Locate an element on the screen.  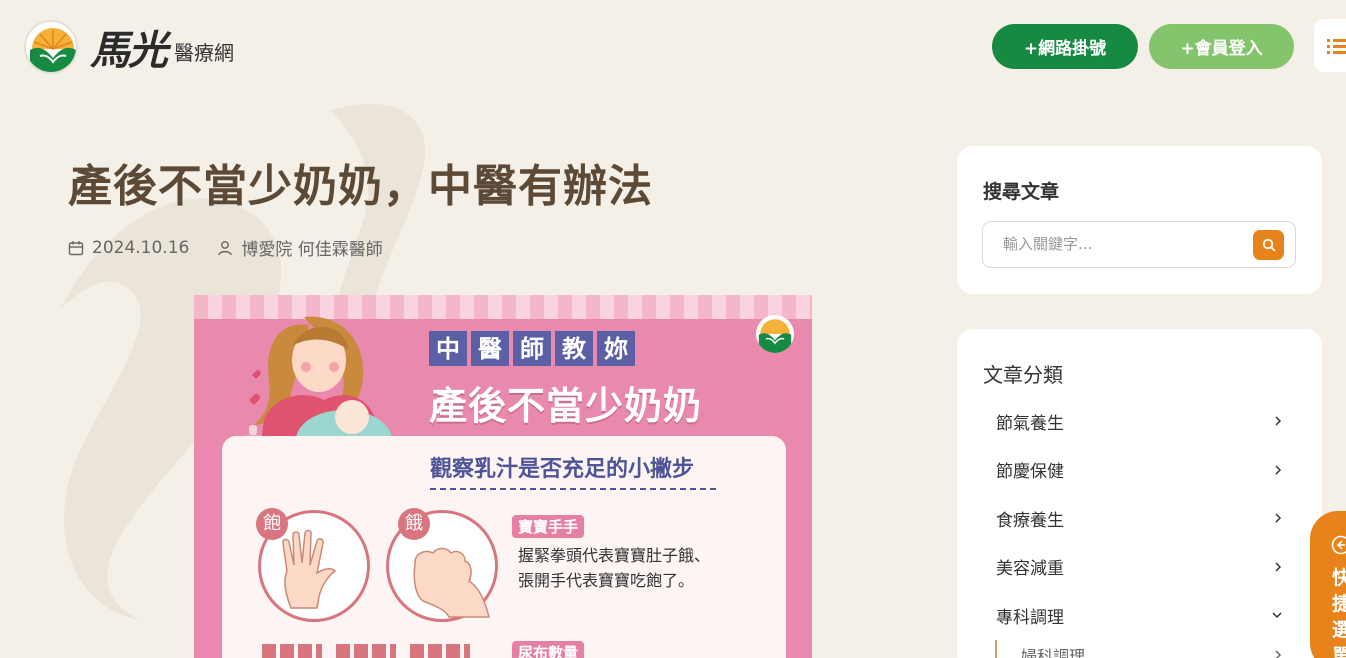
search-button is located at coordinates (1268, 245).